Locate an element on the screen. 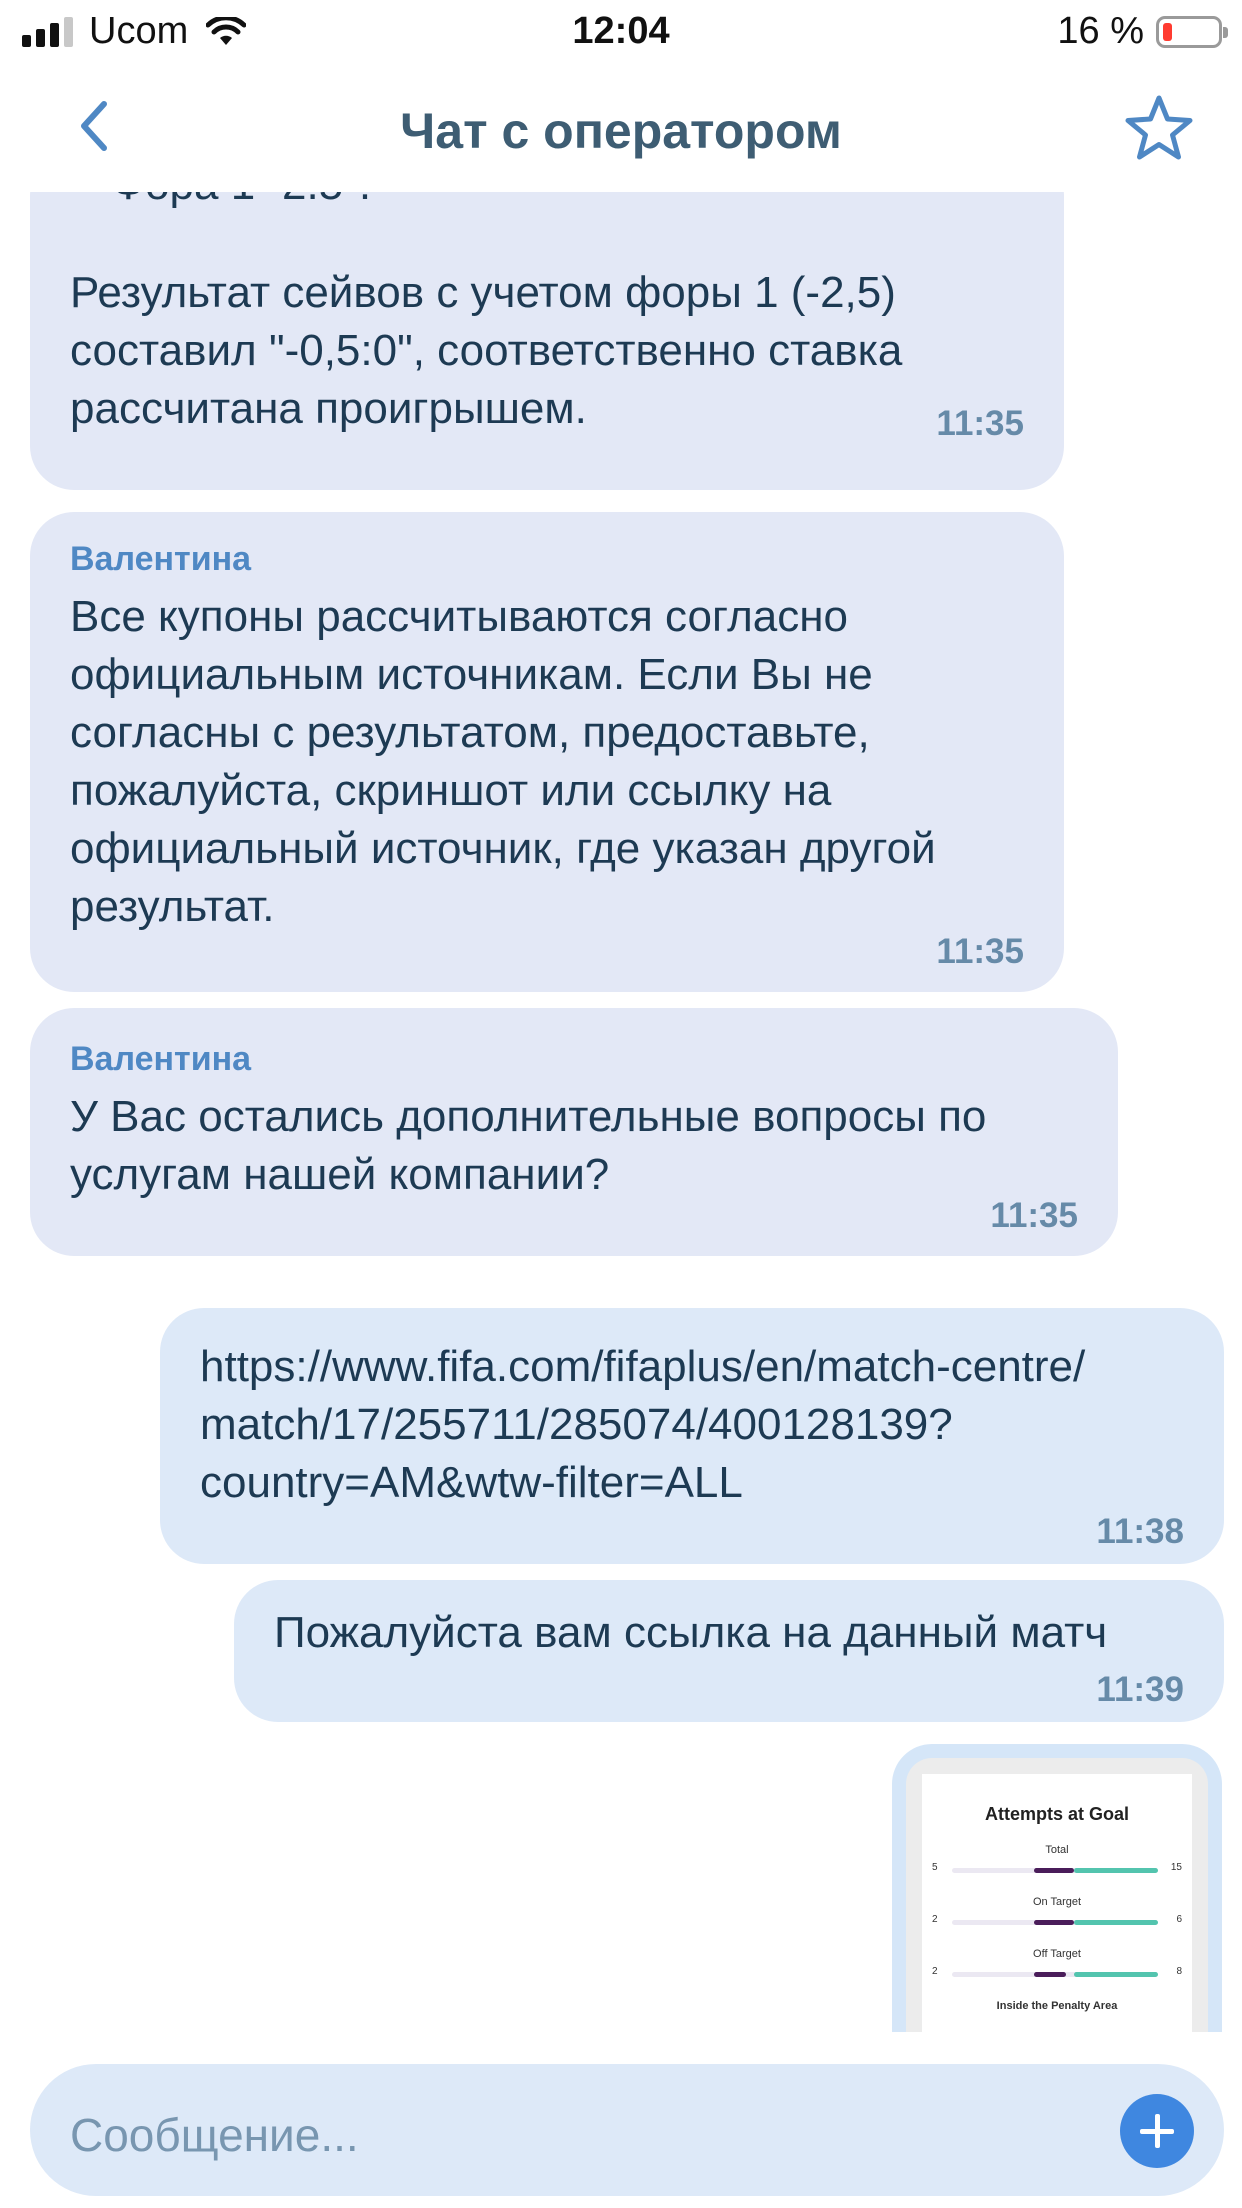 This screenshot has width=1242, height=2208. message-text-partial: "Фора 1 -2.5". is located at coordinates (233, 203).